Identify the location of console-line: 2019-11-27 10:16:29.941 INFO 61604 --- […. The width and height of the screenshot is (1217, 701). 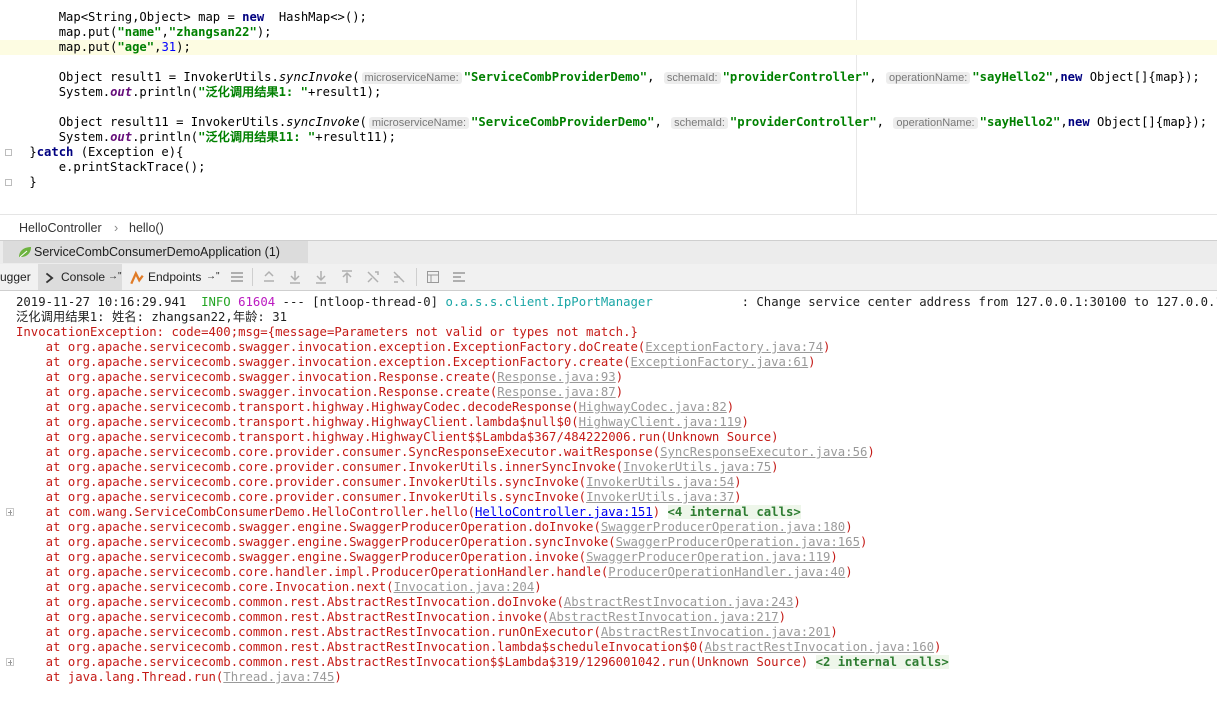
(616, 302).